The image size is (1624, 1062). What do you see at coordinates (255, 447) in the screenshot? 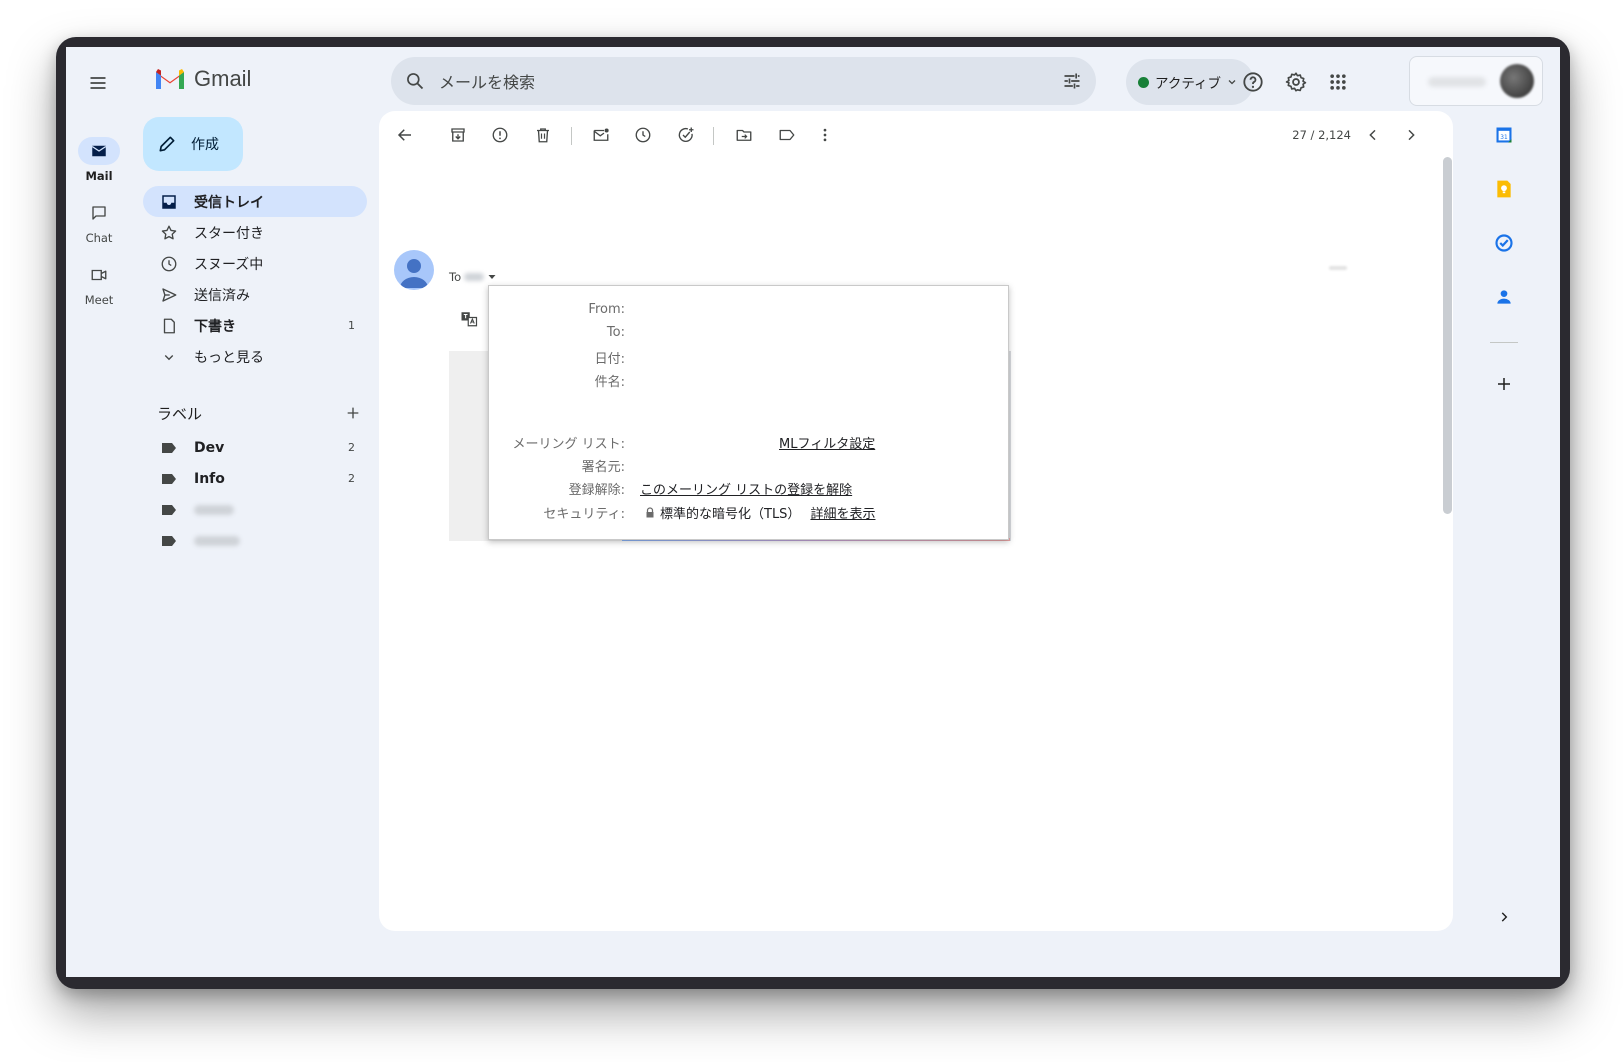
I see `label-item-dev: Dev 2` at bounding box center [255, 447].